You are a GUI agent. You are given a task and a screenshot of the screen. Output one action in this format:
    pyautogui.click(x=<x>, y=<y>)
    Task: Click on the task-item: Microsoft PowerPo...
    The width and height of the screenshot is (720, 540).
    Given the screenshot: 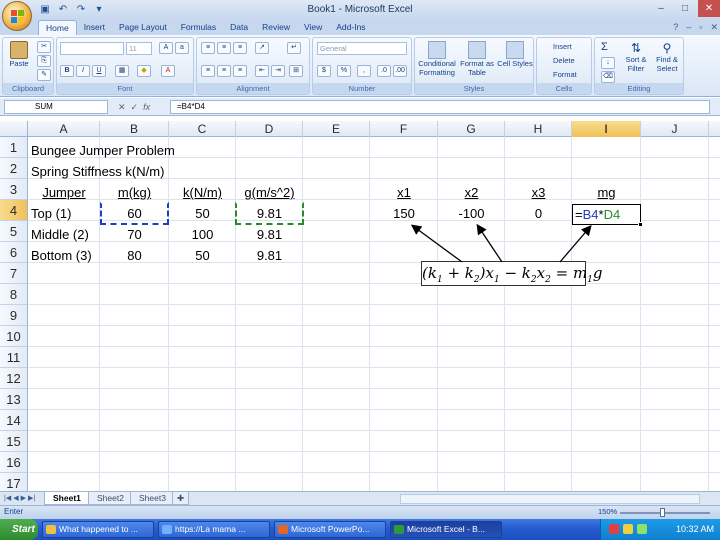 What is the action you would take?
    pyautogui.click(x=330, y=529)
    